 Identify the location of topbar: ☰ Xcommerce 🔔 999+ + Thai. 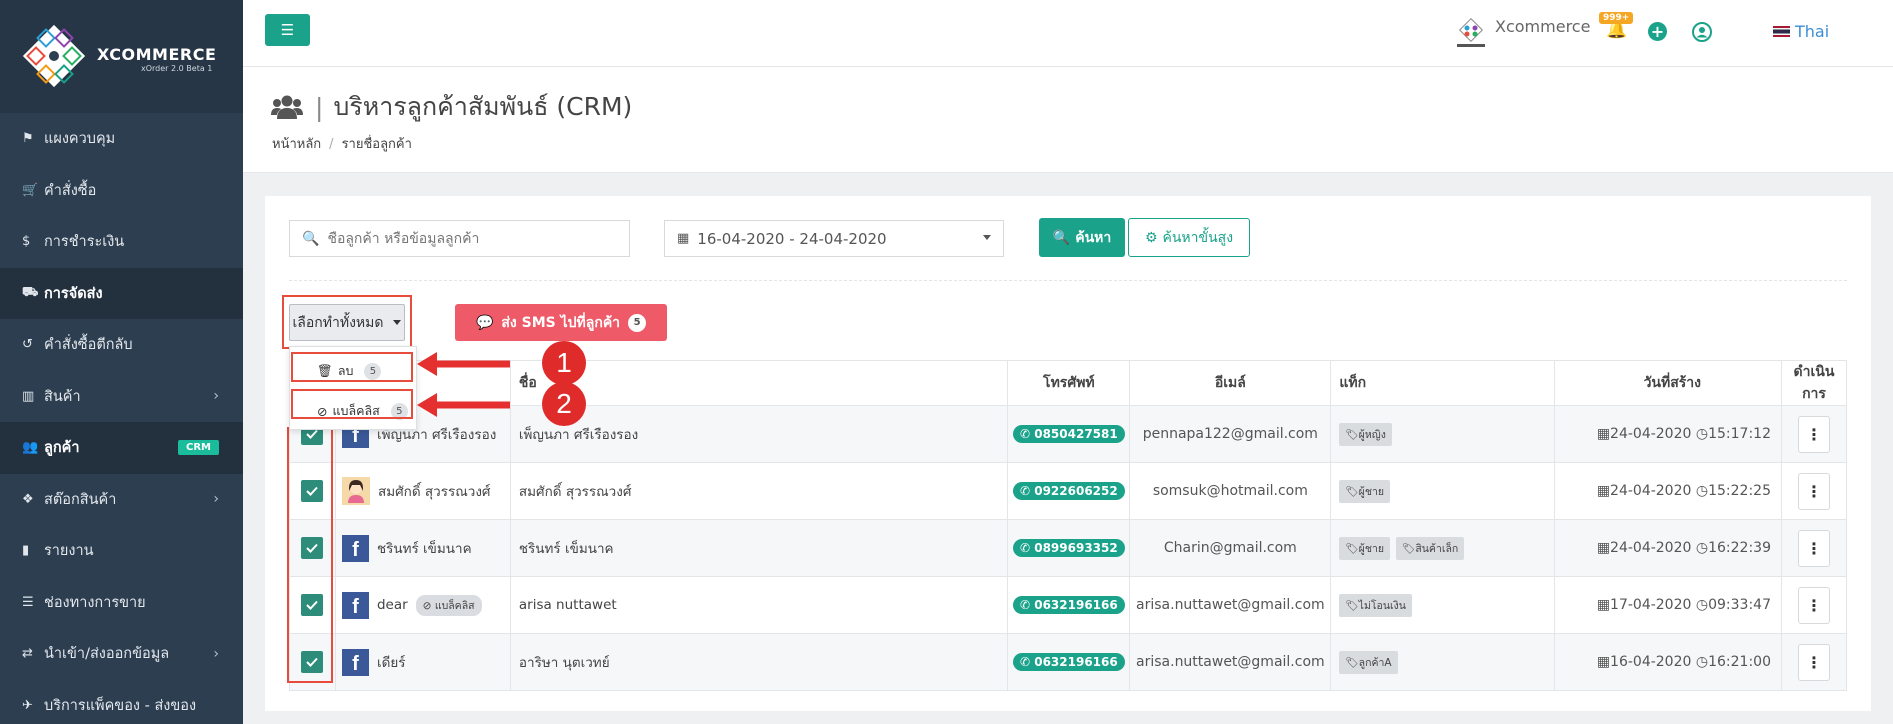
(1068, 33).